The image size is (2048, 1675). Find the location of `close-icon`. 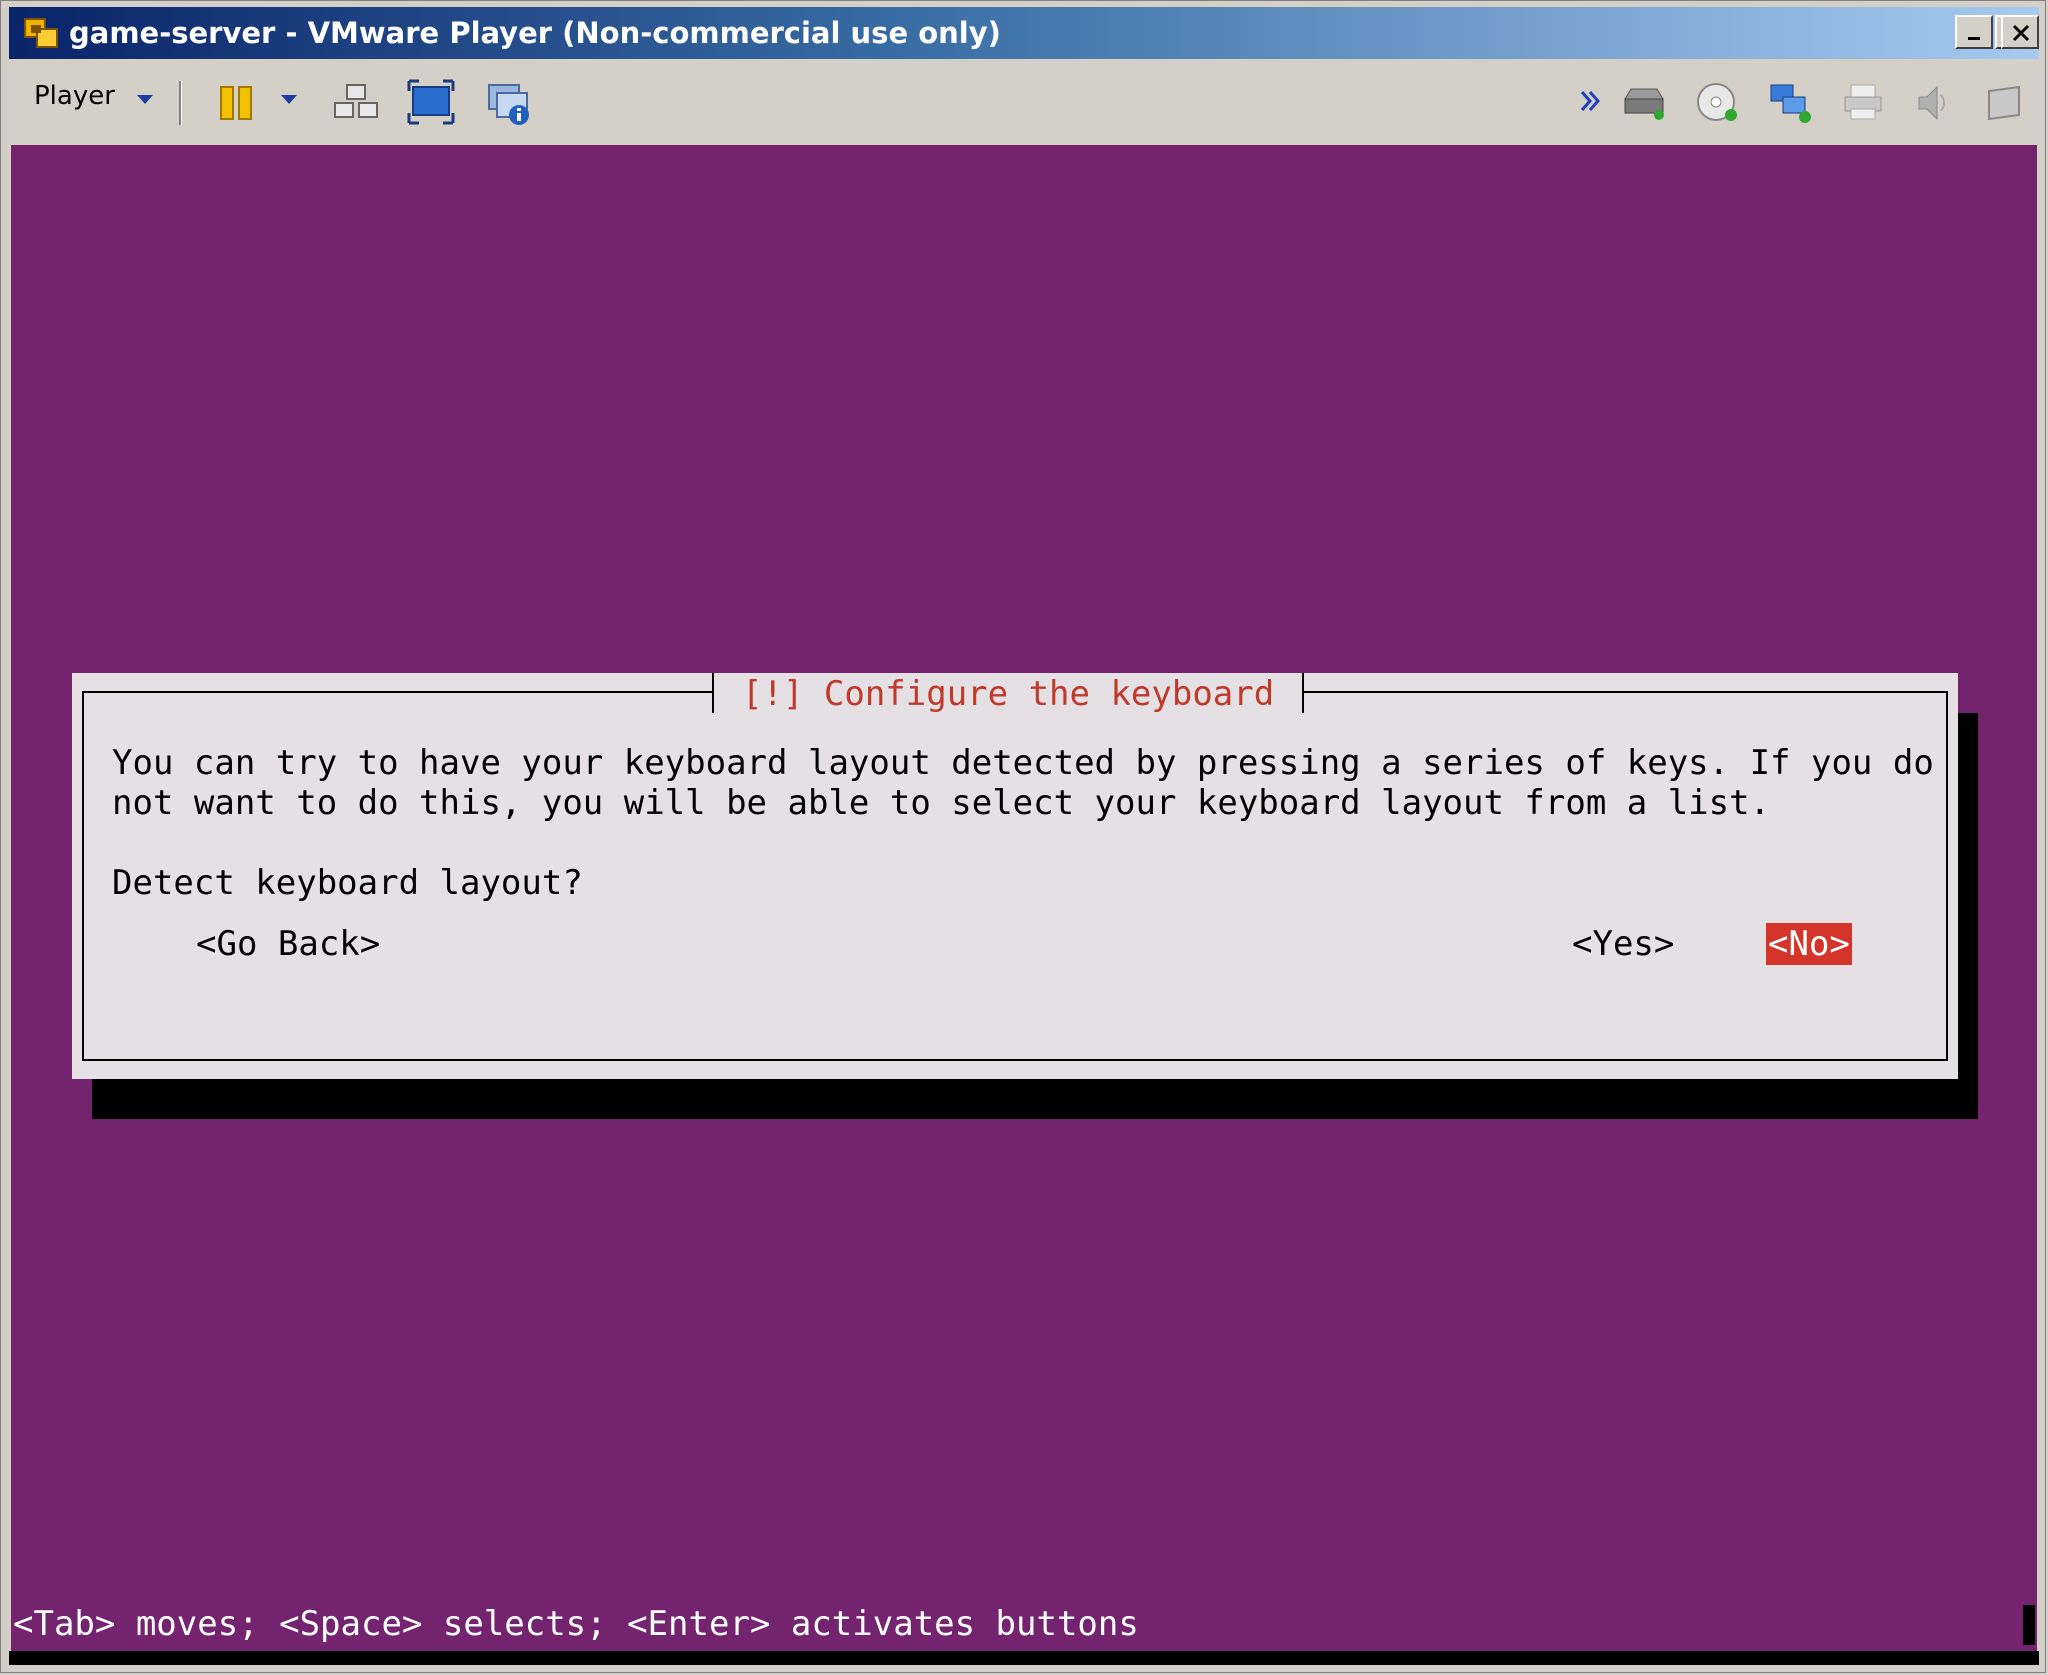

close-icon is located at coordinates (2021, 33).